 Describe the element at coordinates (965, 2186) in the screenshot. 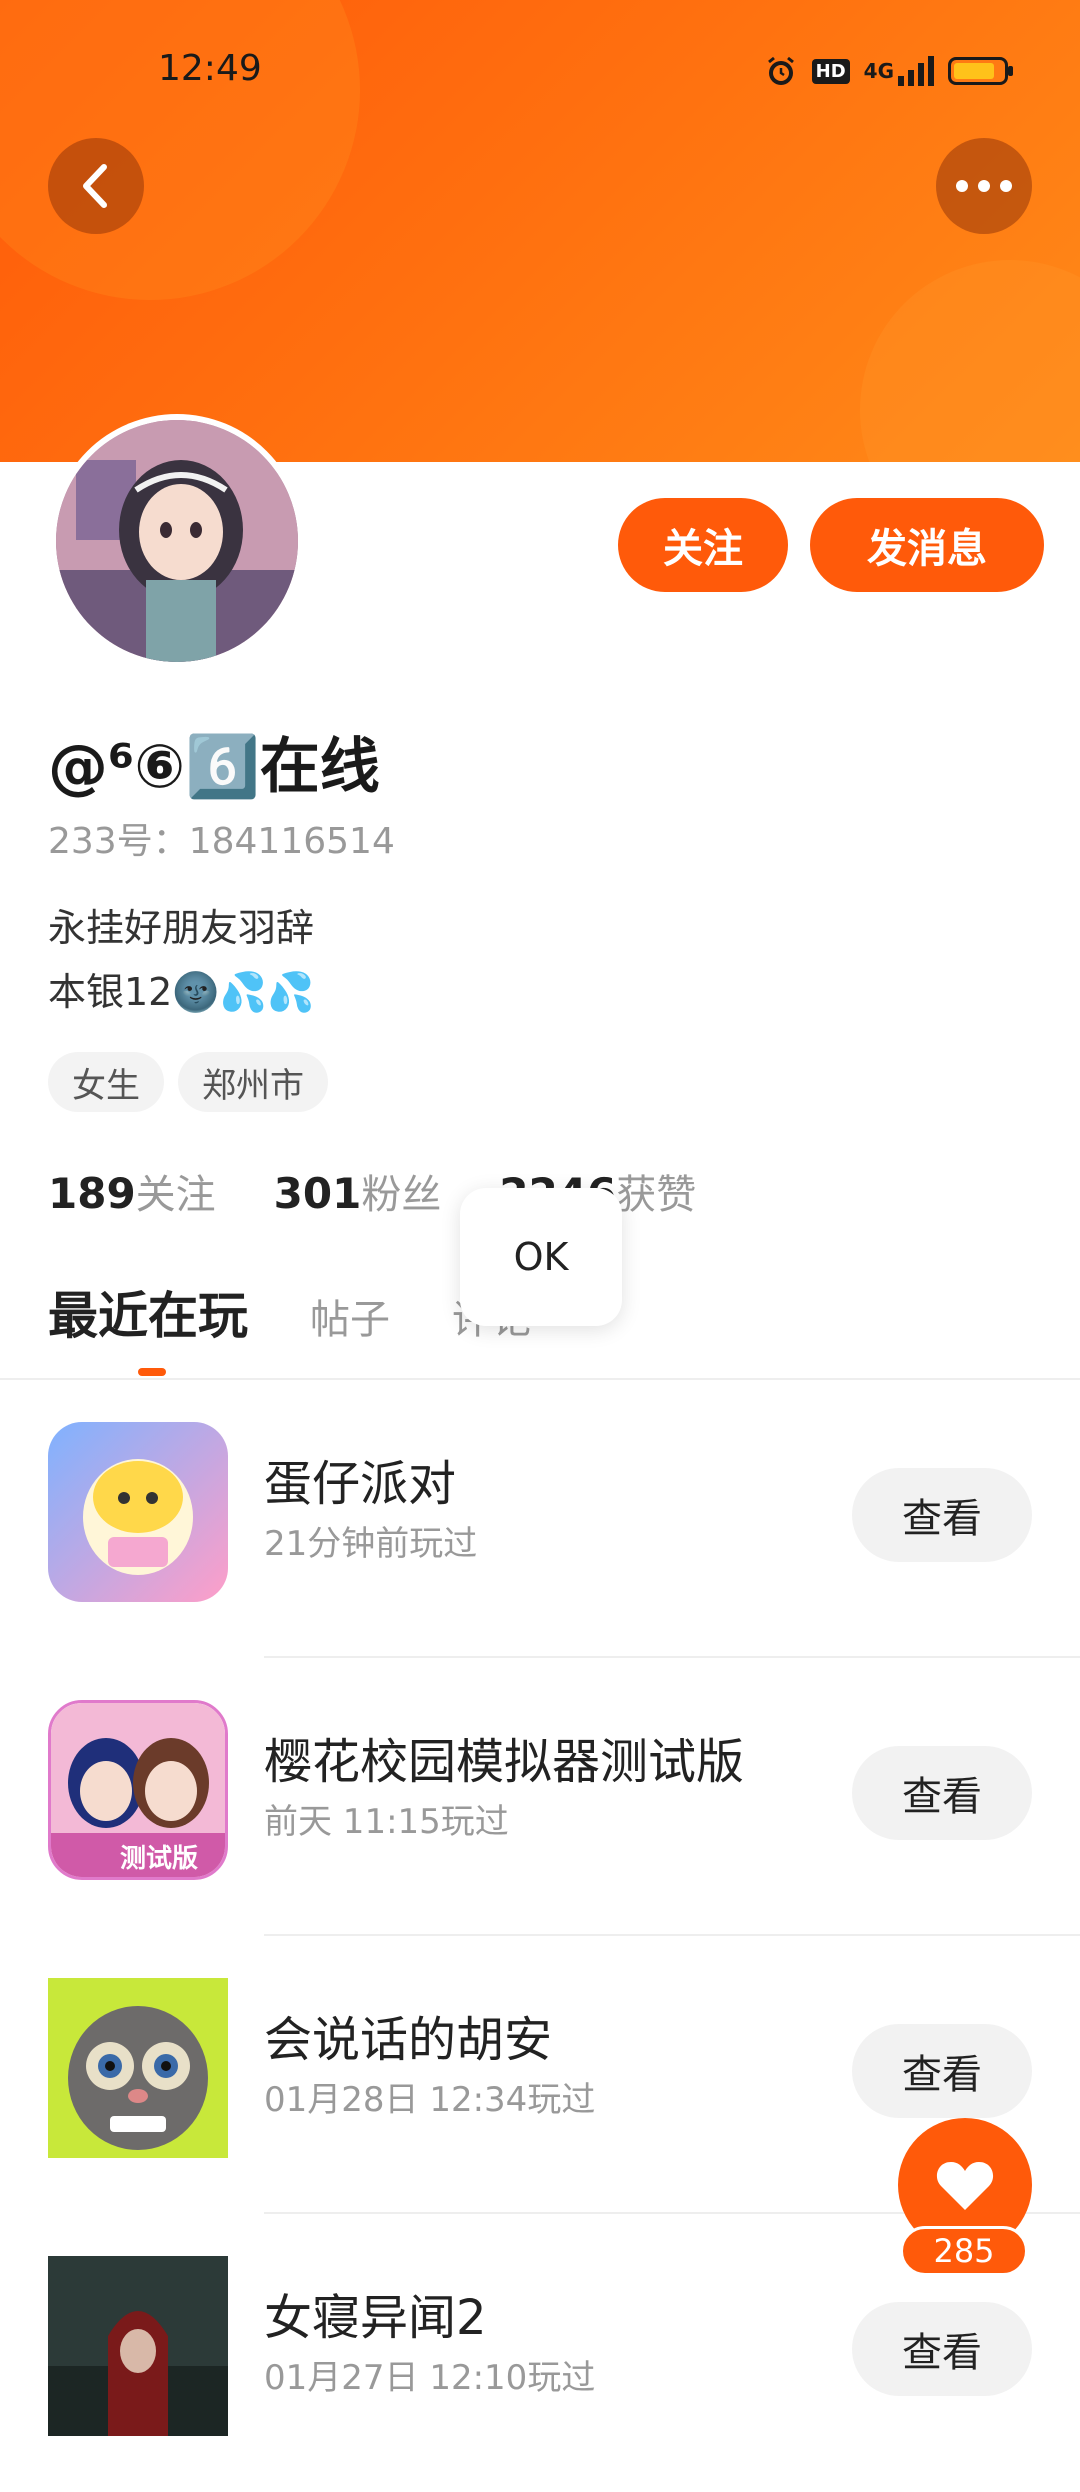

I see `heart-icon` at that location.